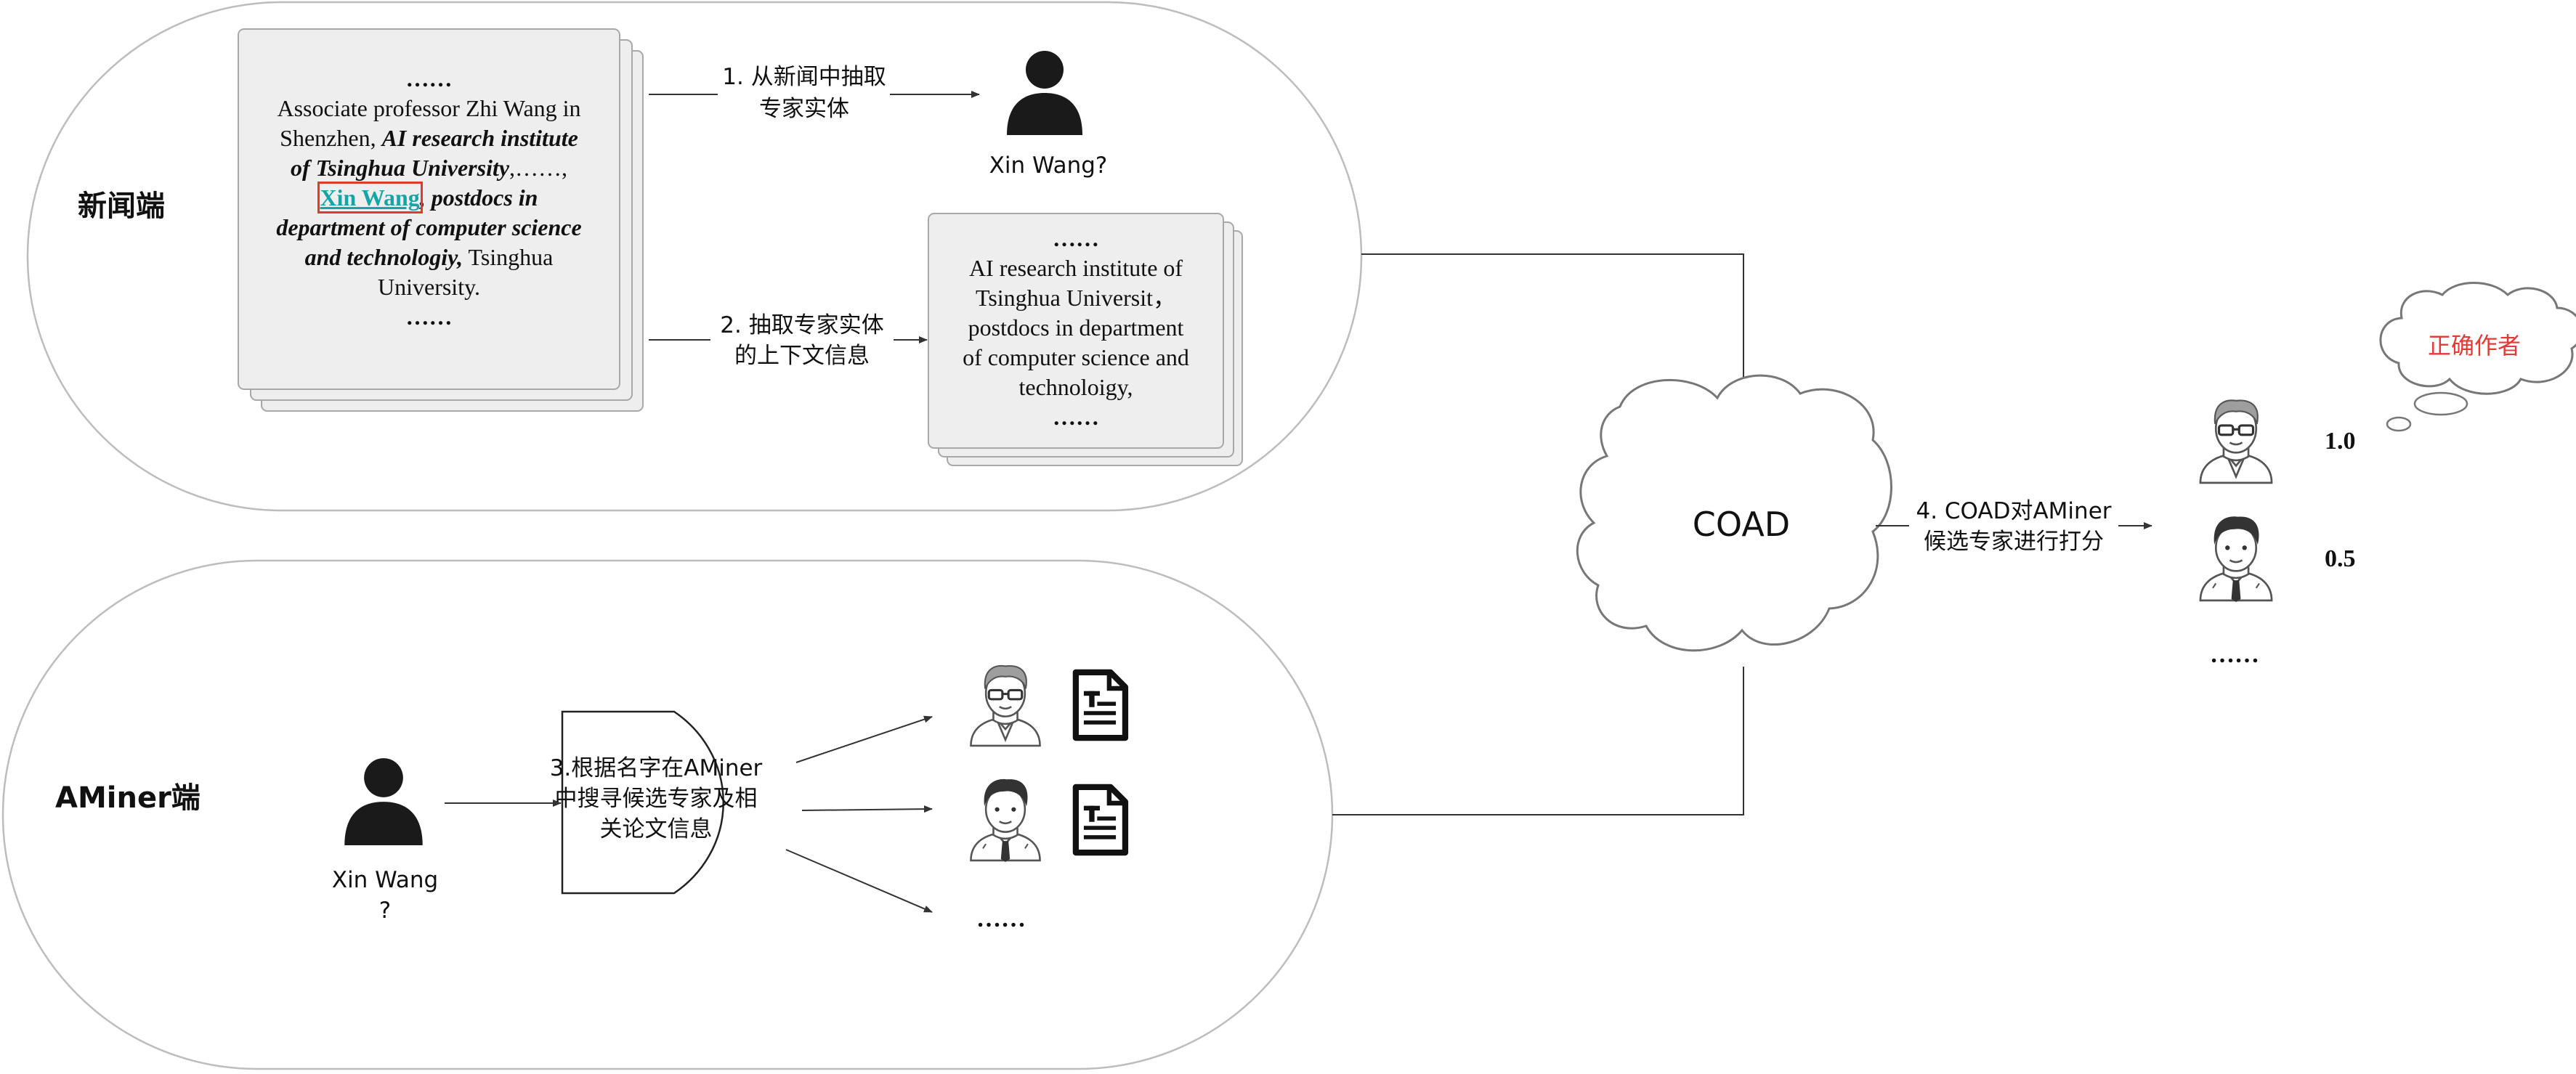 This screenshot has width=2576, height=1074. Describe the element at coordinates (802, 356) in the screenshot. I see `step2-label-line2: 的上下文信息` at that location.